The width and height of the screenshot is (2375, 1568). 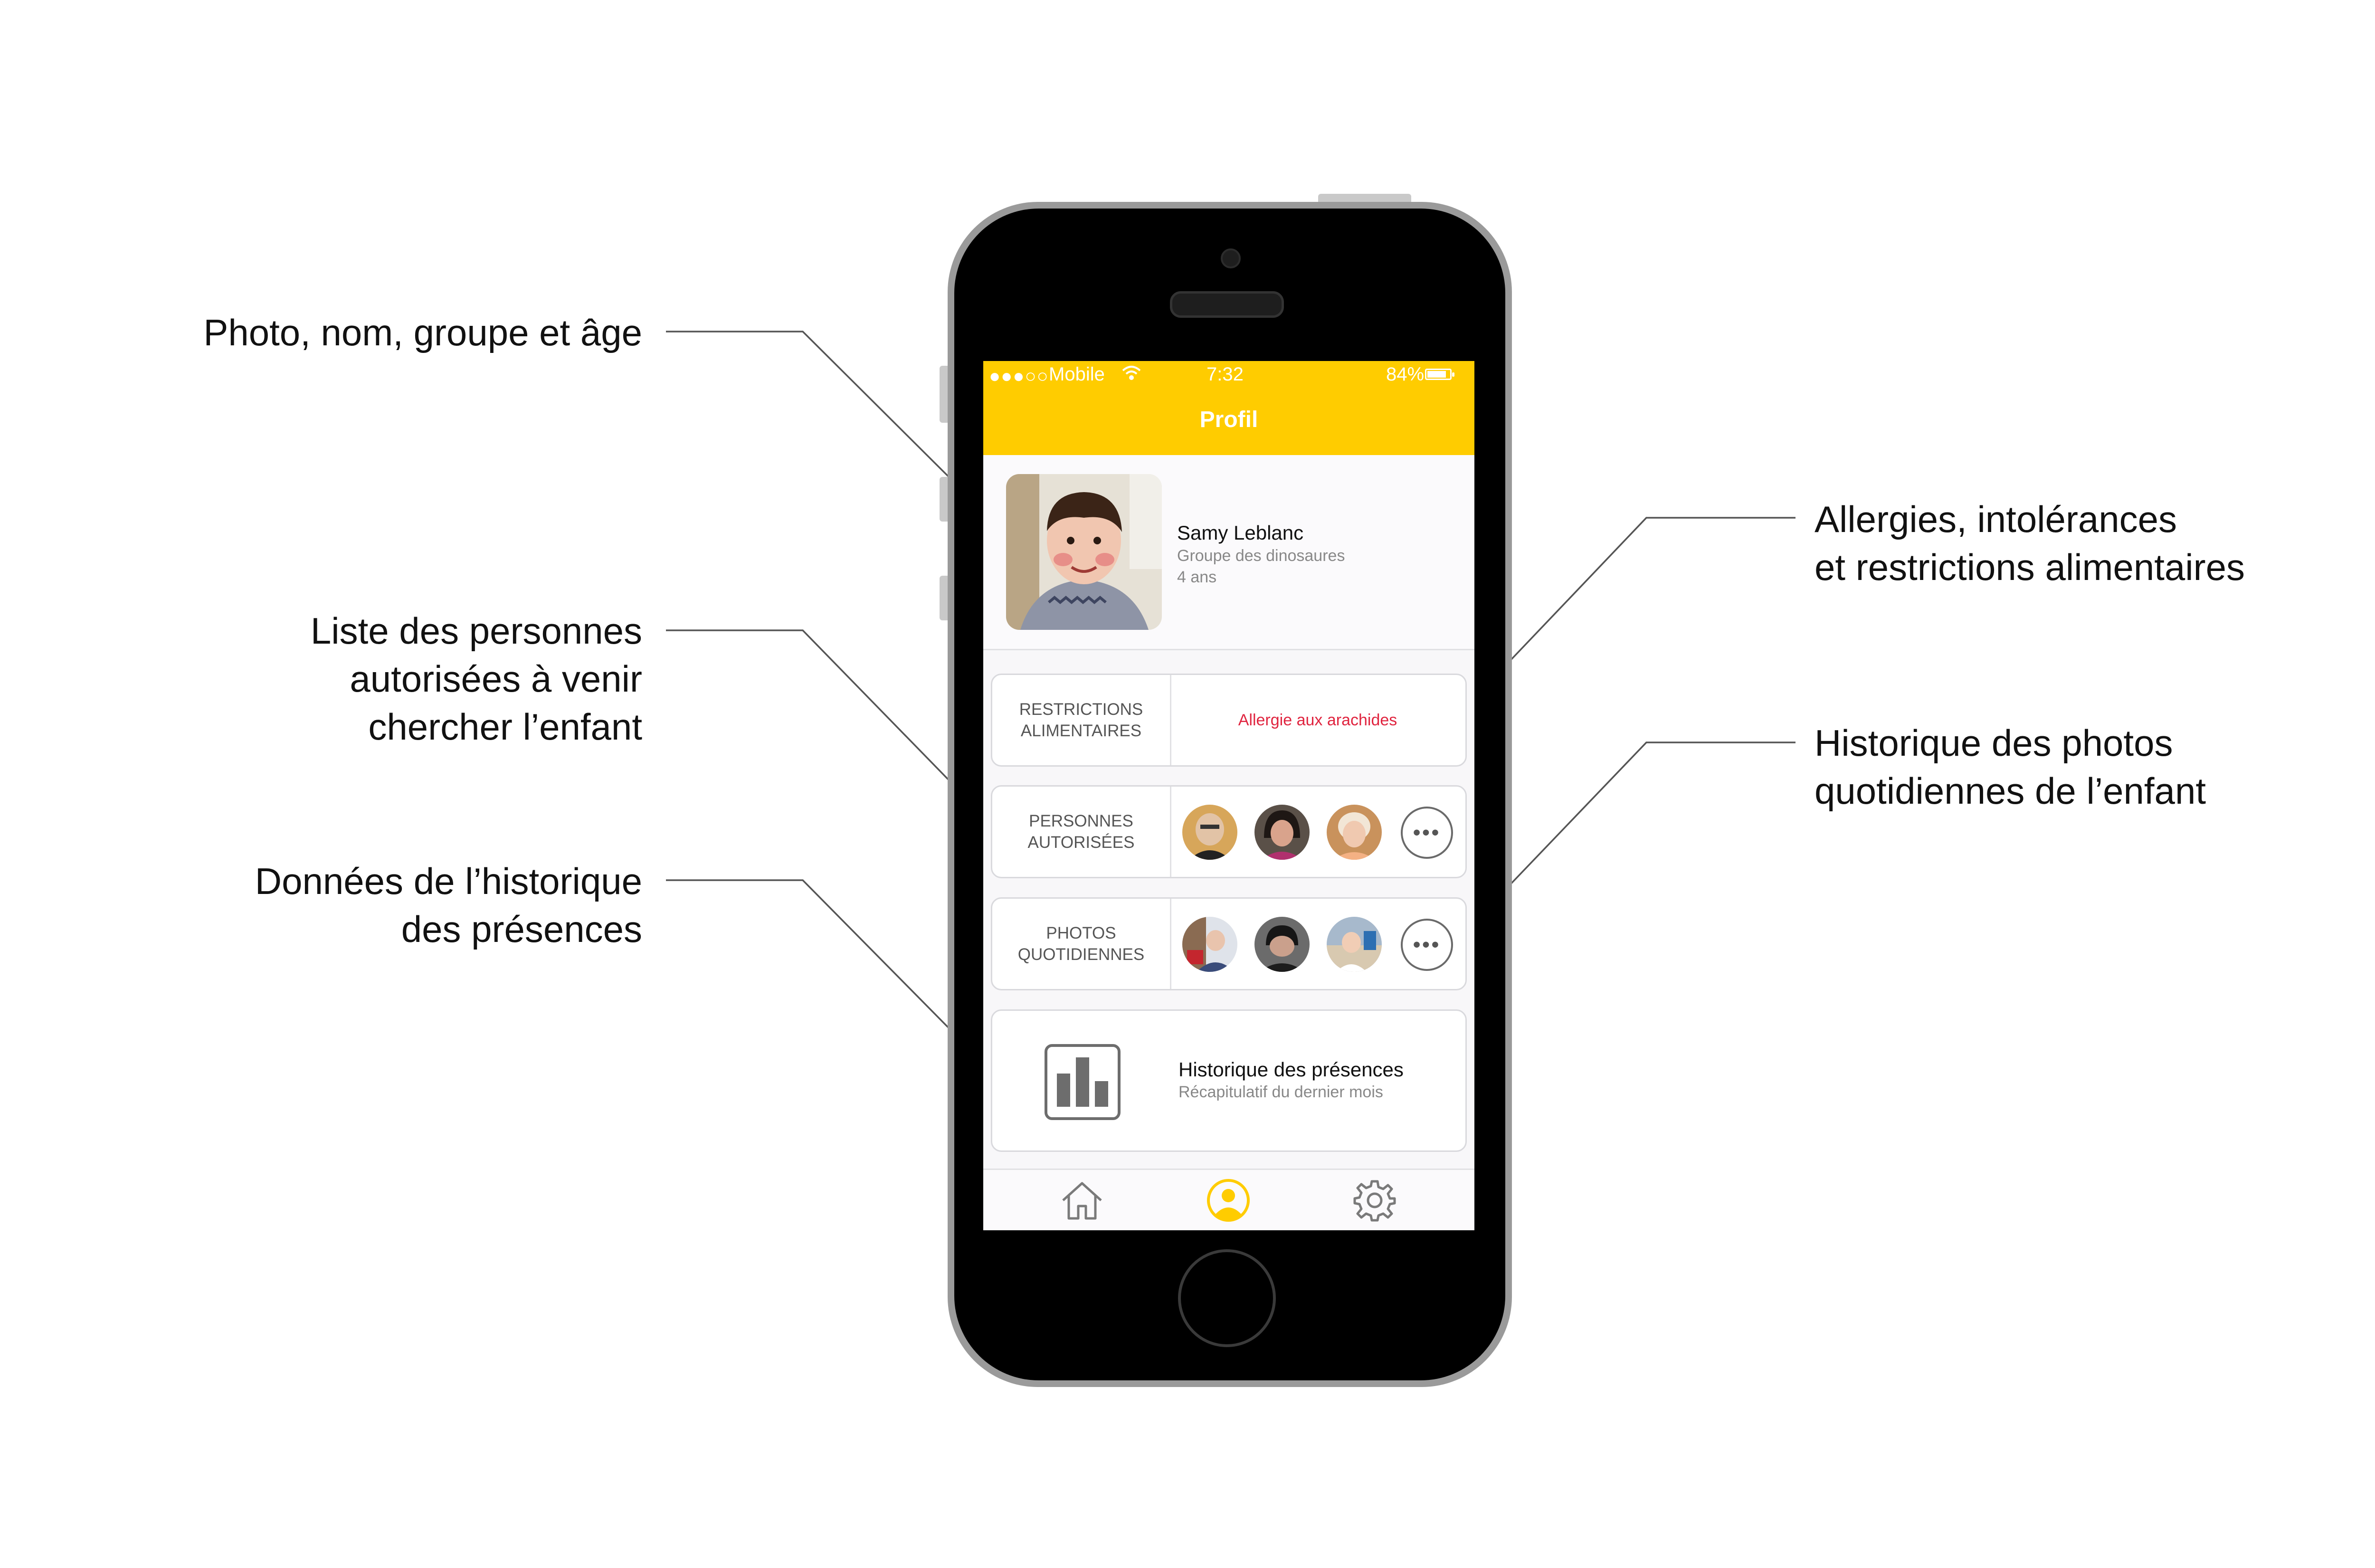 What do you see at coordinates (1197, 577) in the screenshot?
I see `child-age: 4 ans` at bounding box center [1197, 577].